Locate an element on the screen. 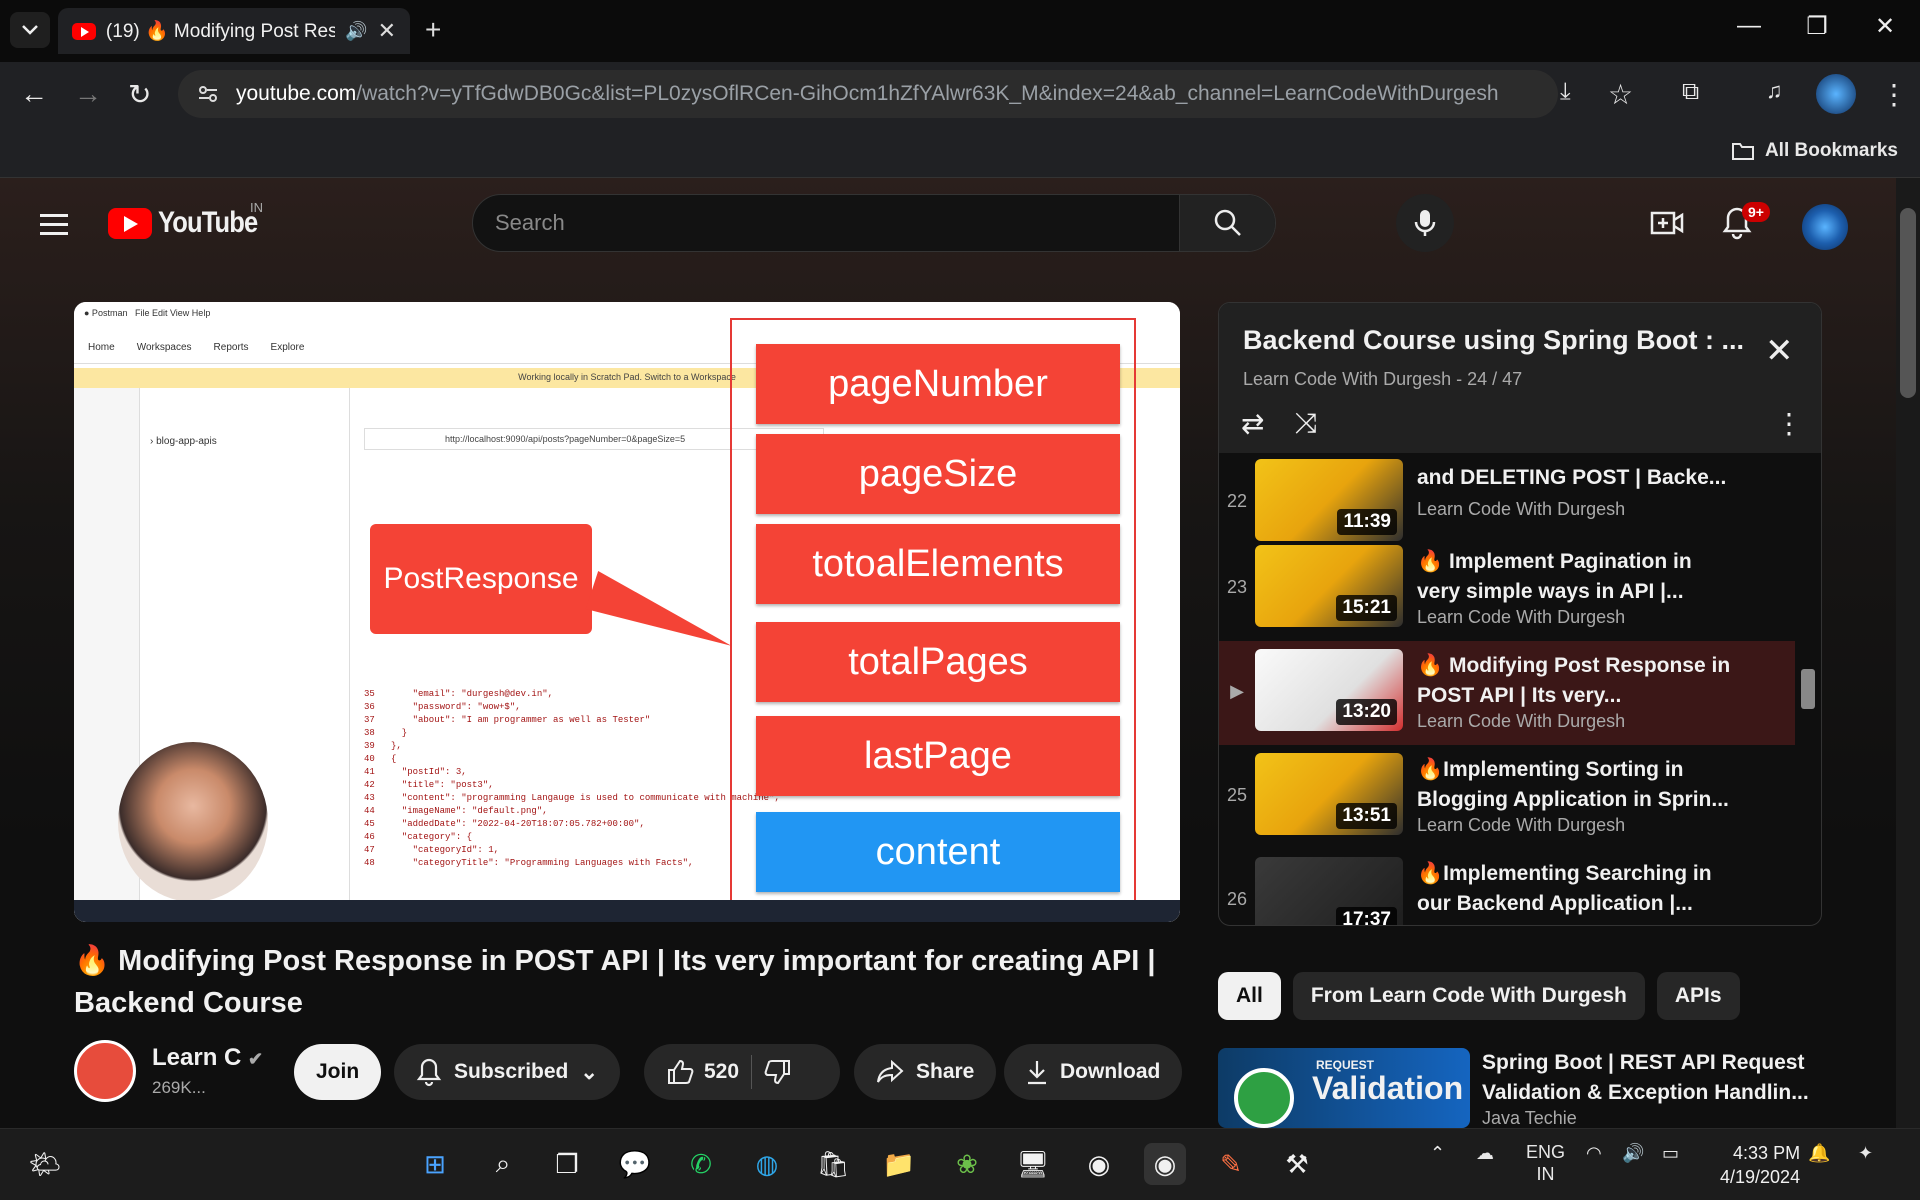  account-avatar is located at coordinates (1825, 227).